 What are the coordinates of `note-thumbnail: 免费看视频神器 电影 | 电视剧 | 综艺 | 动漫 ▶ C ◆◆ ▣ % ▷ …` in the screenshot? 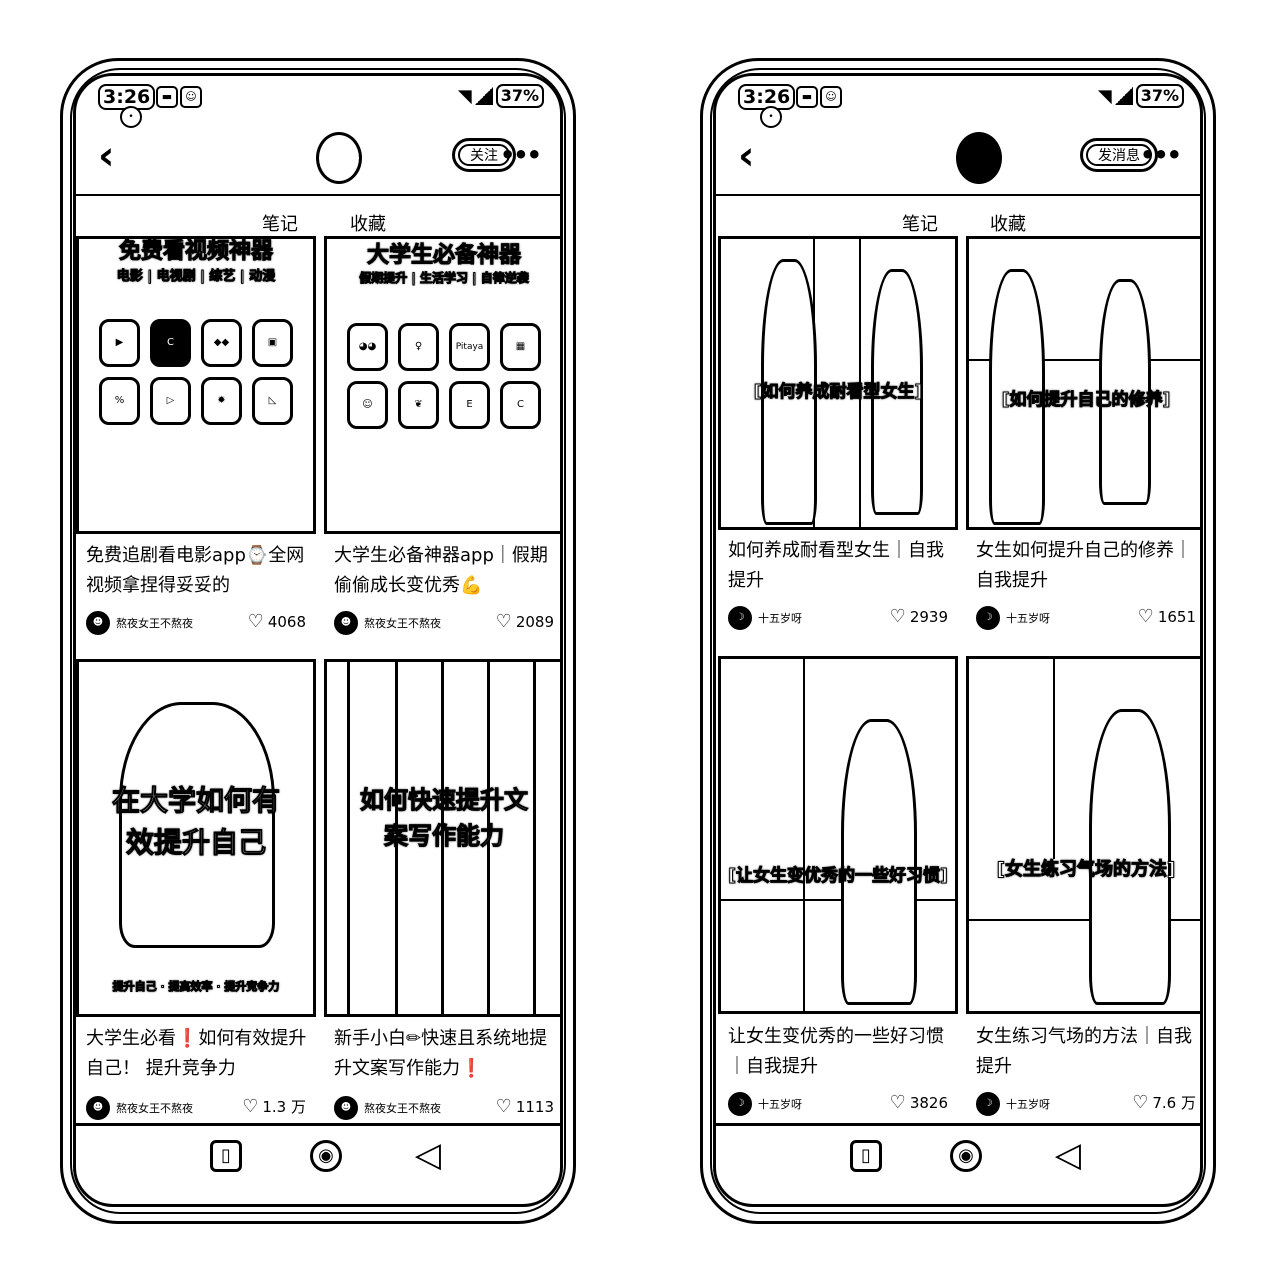 It's located at (196, 385).